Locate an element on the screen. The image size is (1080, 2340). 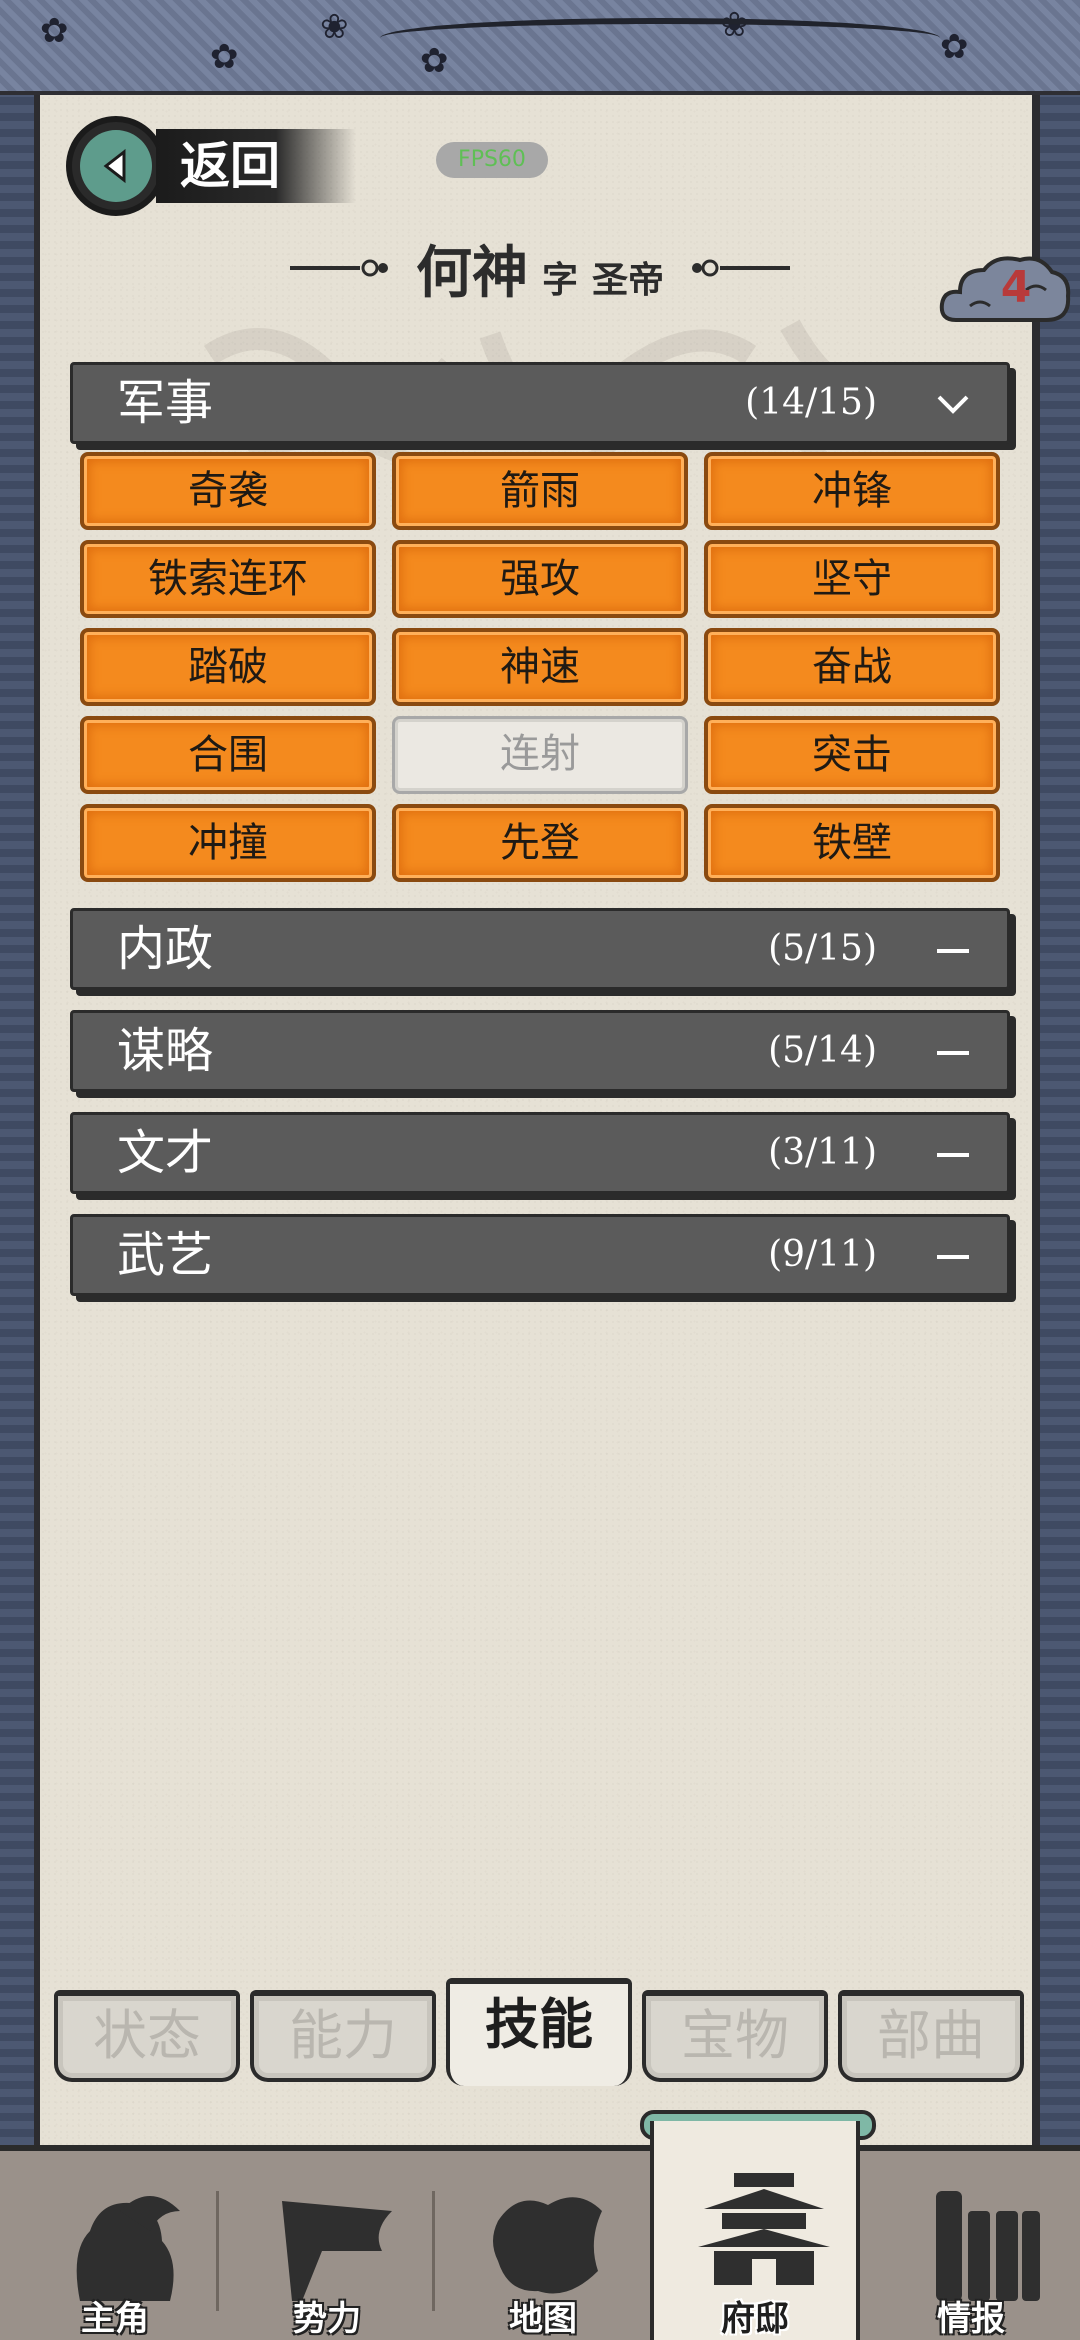
section-martial: 武艺 (9/11) is located at coordinates (540, 1255).